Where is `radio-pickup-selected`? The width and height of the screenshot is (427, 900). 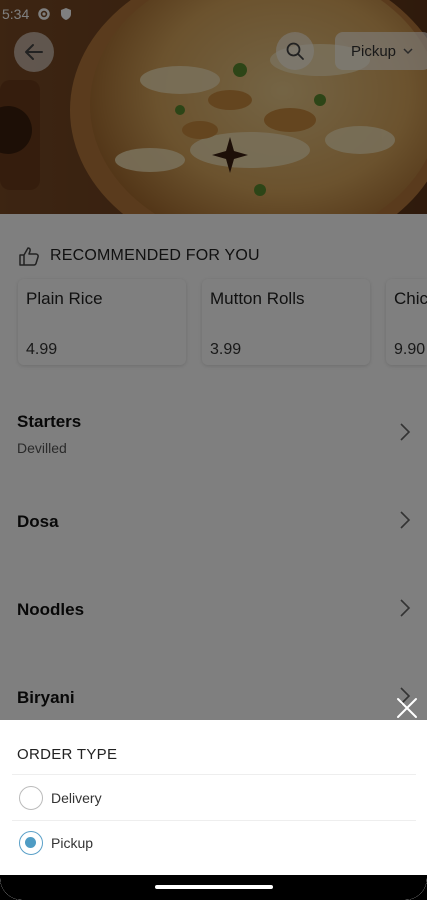
radio-pickup-selected is located at coordinates (31, 843).